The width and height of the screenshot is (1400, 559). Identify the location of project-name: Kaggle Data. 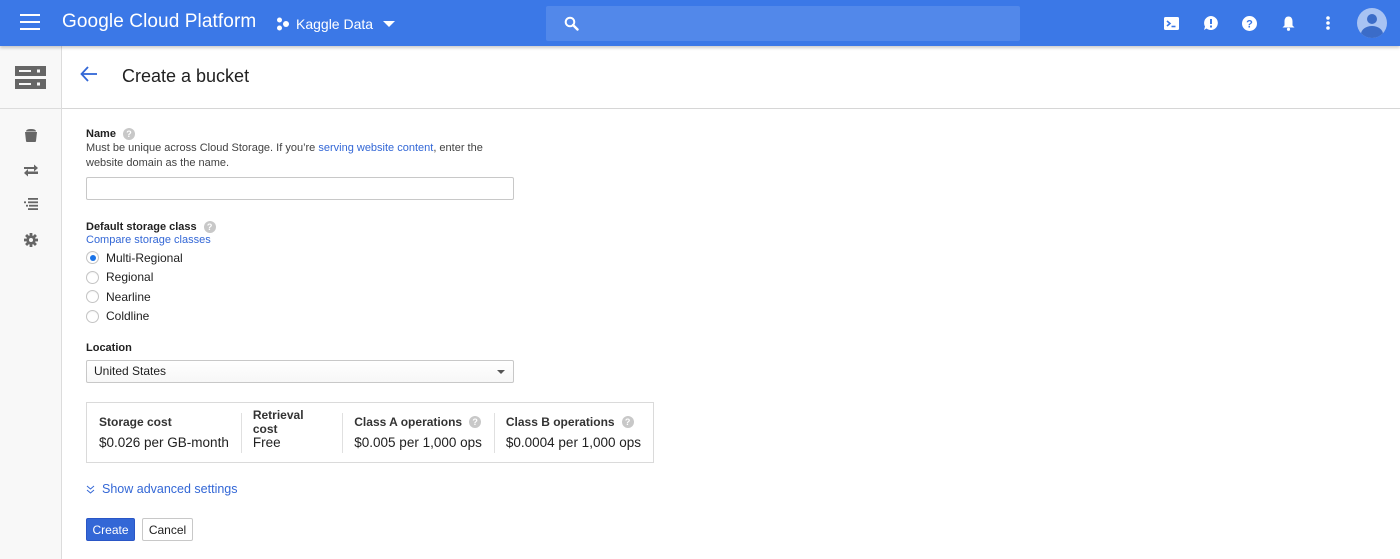
(335, 24).